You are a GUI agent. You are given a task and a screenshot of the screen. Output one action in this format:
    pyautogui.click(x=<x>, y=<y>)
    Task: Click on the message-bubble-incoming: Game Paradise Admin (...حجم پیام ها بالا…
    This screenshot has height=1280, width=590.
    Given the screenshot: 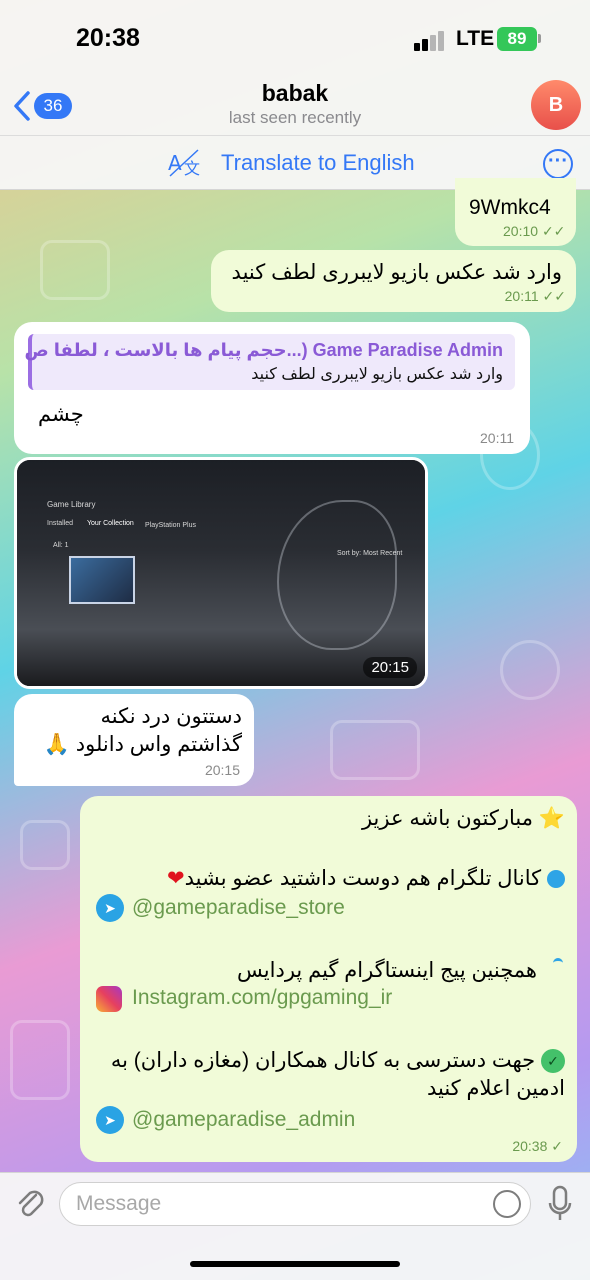 What is the action you would take?
    pyautogui.click(x=272, y=388)
    